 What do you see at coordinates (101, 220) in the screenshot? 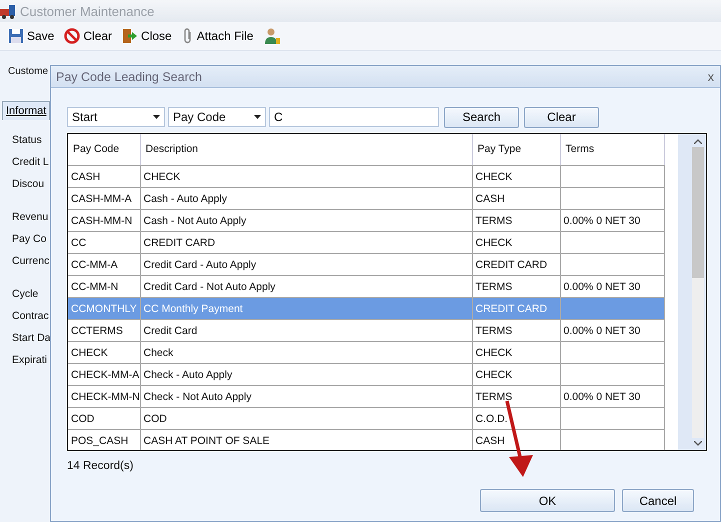
I see `table-cell: CASH-MM-N` at bounding box center [101, 220].